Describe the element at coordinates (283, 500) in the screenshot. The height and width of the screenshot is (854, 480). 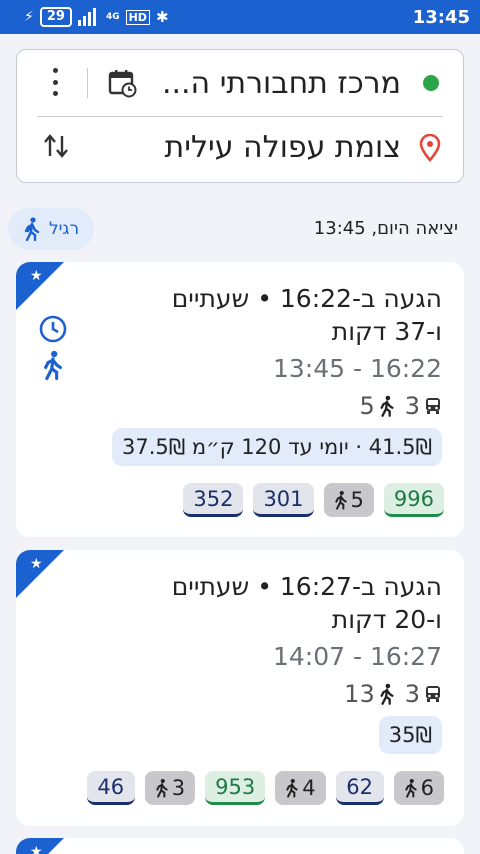
I see `line-chip: 301` at that location.